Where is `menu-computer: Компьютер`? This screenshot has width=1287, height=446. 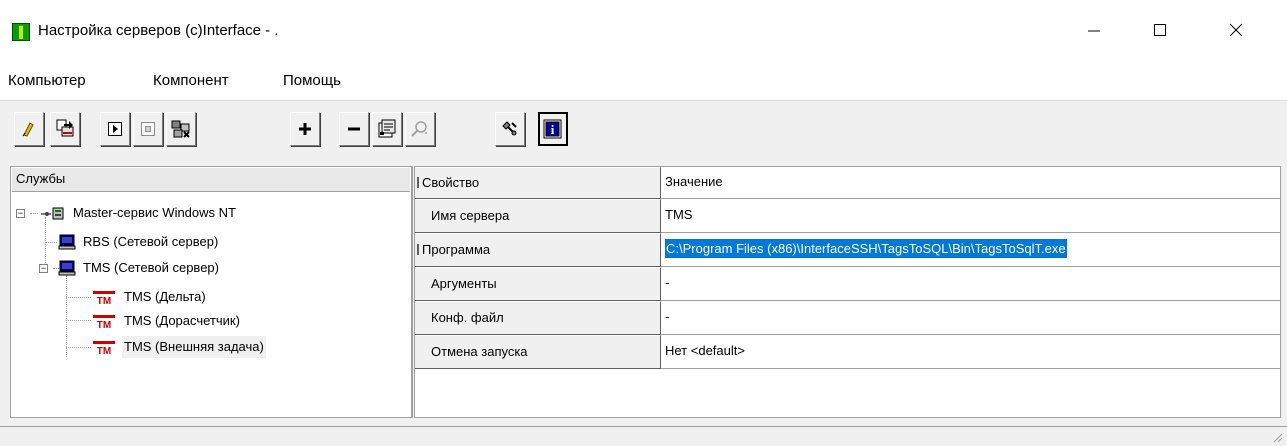 menu-computer: Компьютер is located at coordinates (47, 81).